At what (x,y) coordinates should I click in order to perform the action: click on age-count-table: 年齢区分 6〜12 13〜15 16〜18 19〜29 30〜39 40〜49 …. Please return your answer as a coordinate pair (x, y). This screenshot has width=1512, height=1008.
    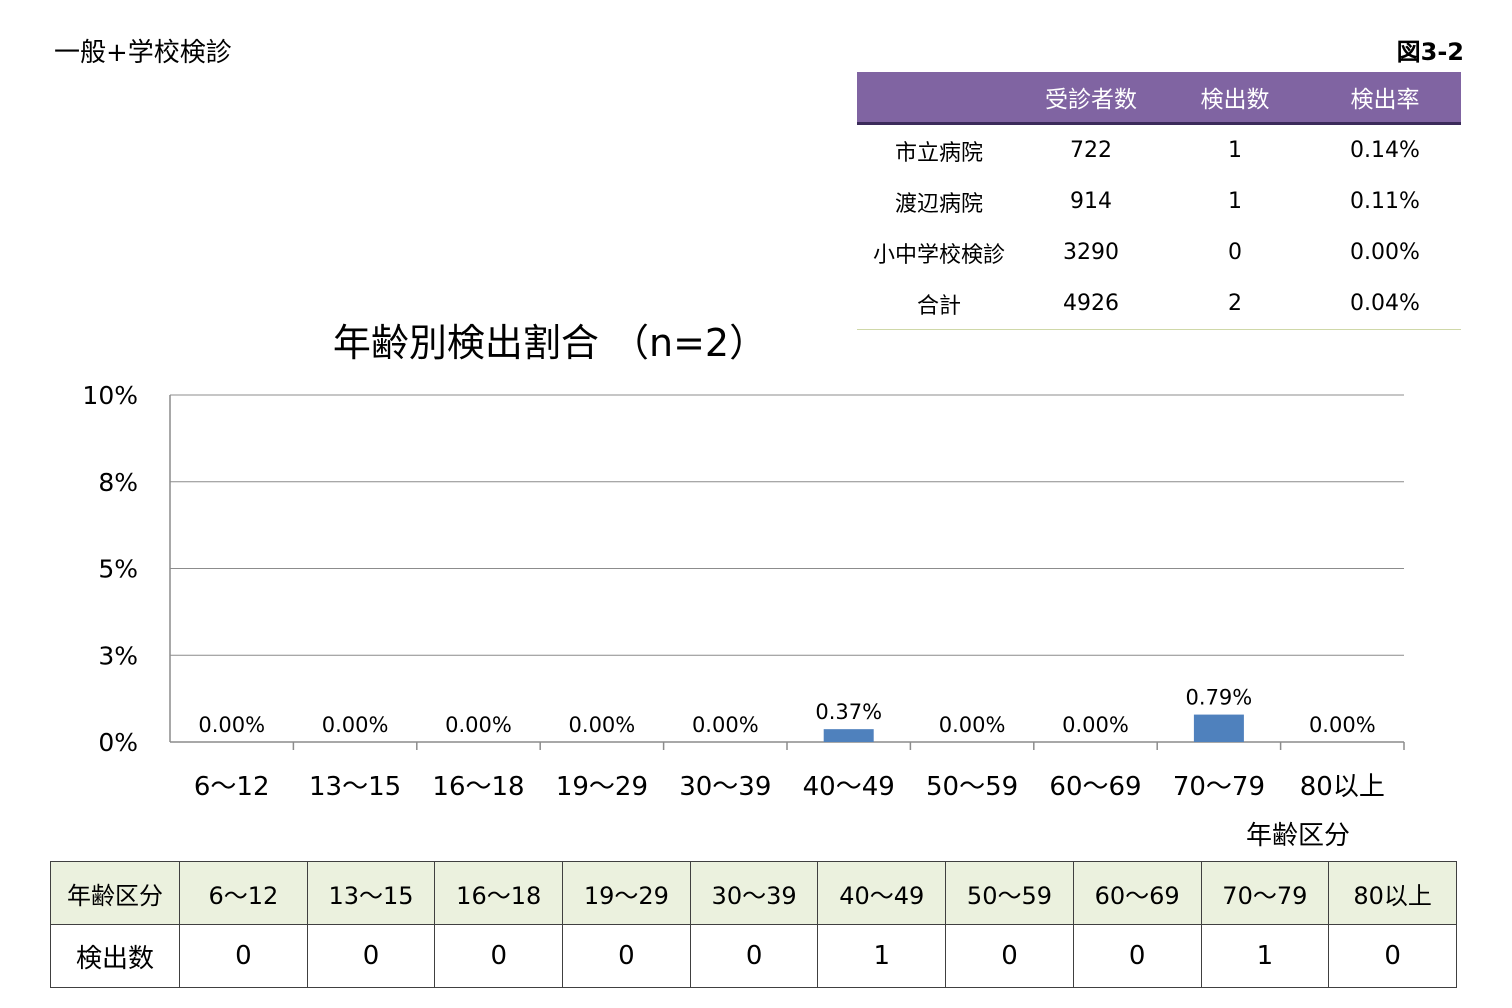
    Looking at the image, I should click on (753, 924).